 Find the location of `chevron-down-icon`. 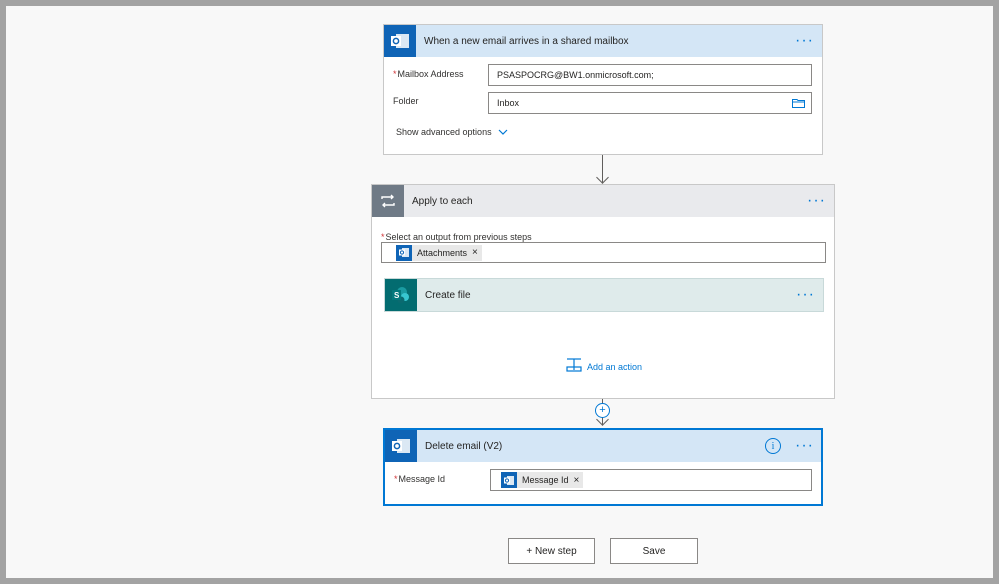

chevron-down-icon is located at coordinates (503, 132).